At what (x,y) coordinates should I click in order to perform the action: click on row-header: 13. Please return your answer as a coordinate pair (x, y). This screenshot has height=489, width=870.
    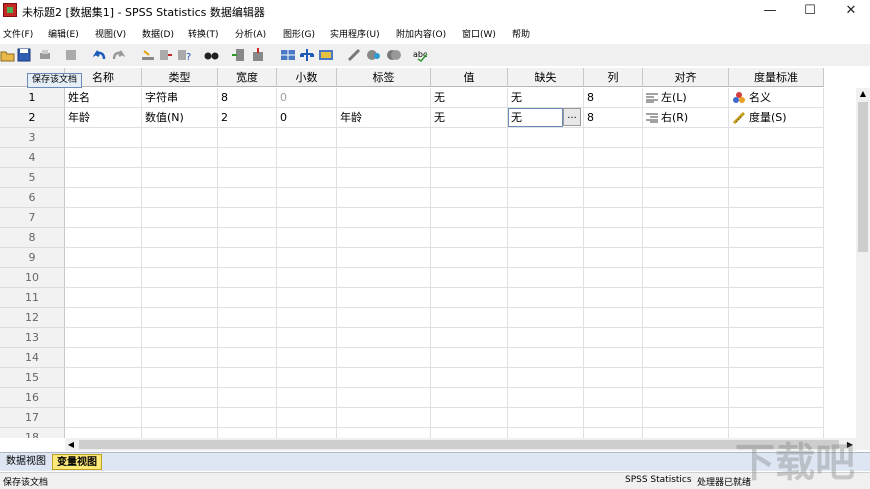
    Looking at the image, I should click on (32, 338).